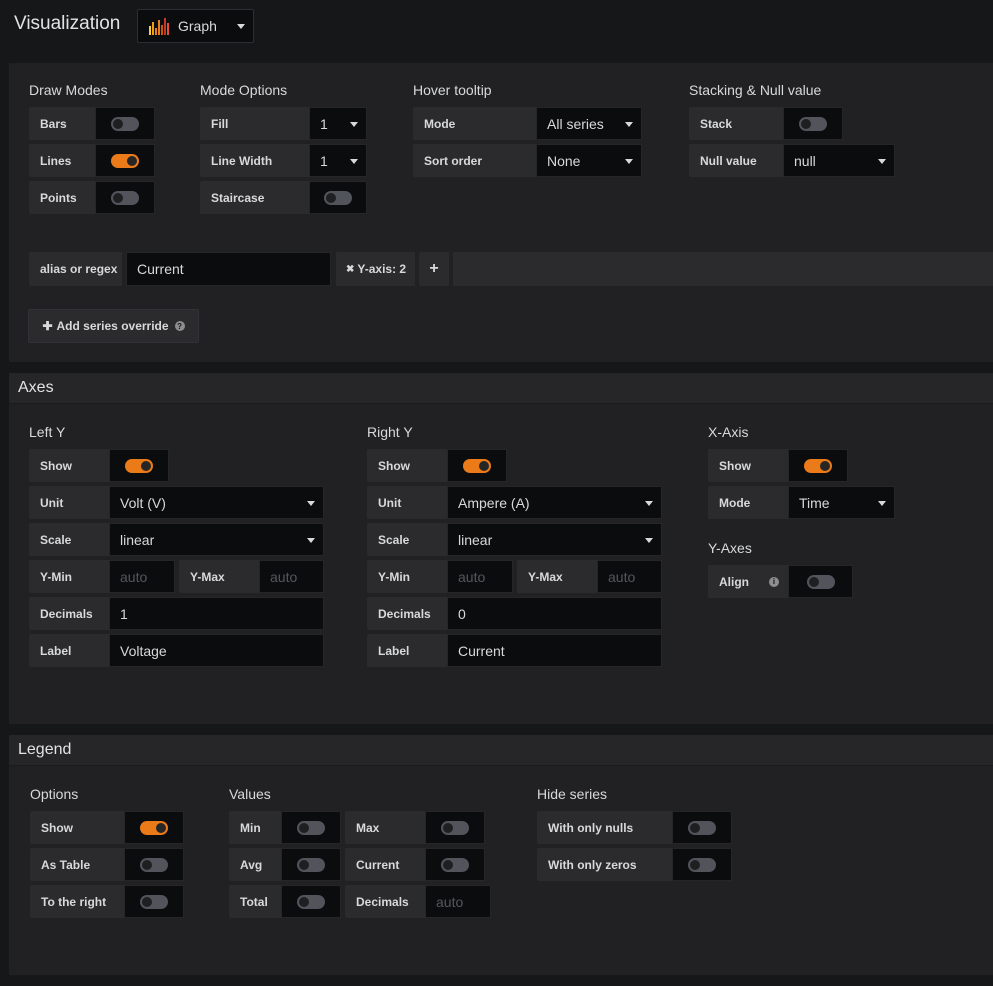 The height and width of the screenshot is (986, 993). What do you see at coordinates (390, 432) in the screenshot?
I see `right-y-title: Right Y` at bounding box center [390, 432].